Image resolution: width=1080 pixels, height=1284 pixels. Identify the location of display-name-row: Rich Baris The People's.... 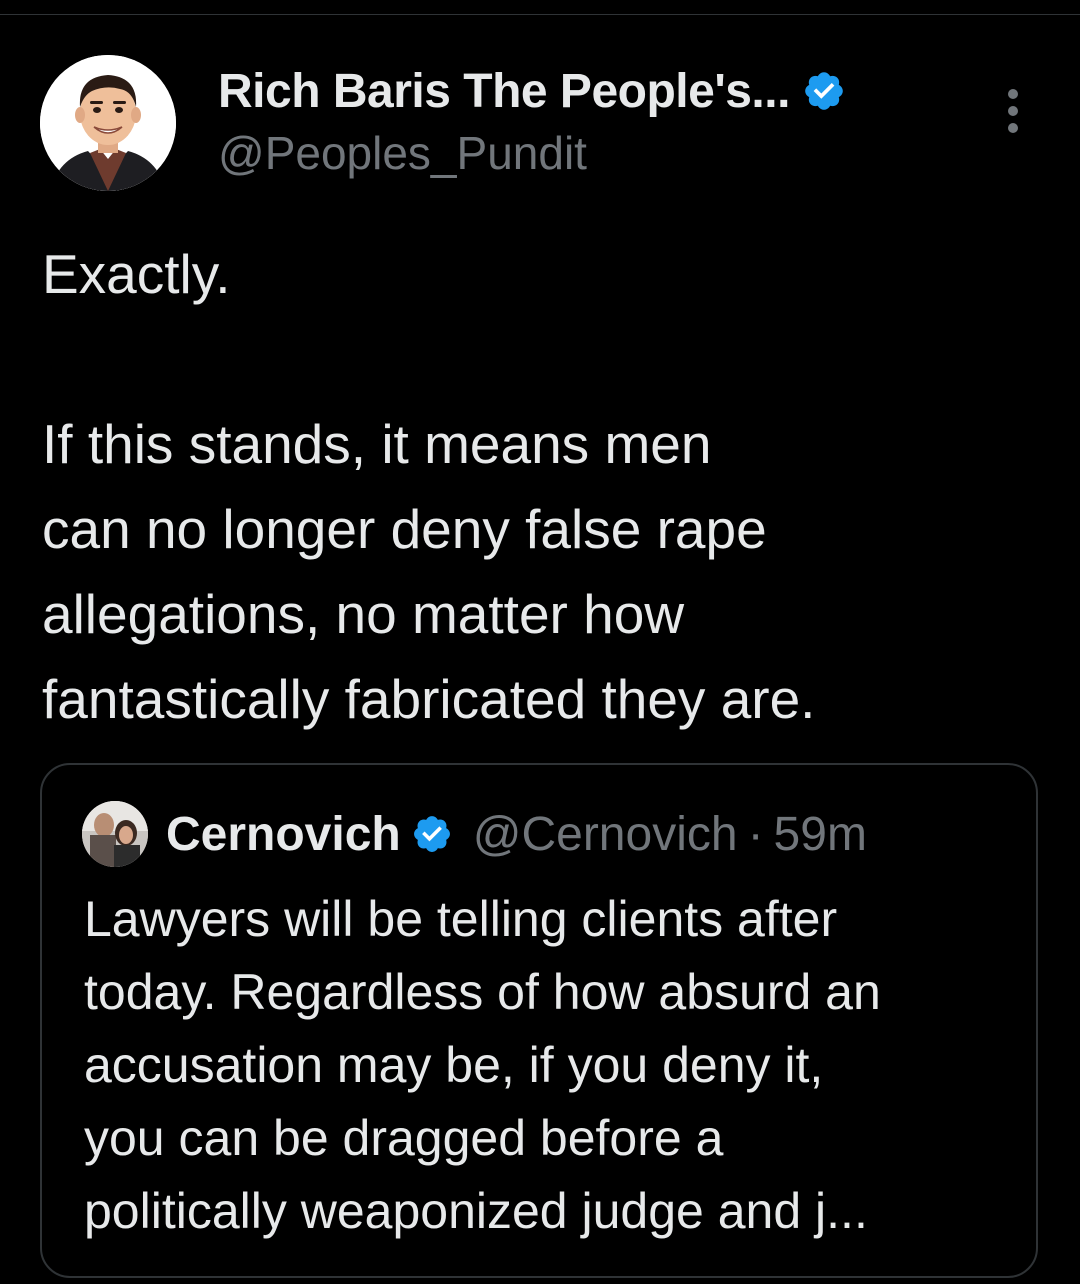
(598, 91).